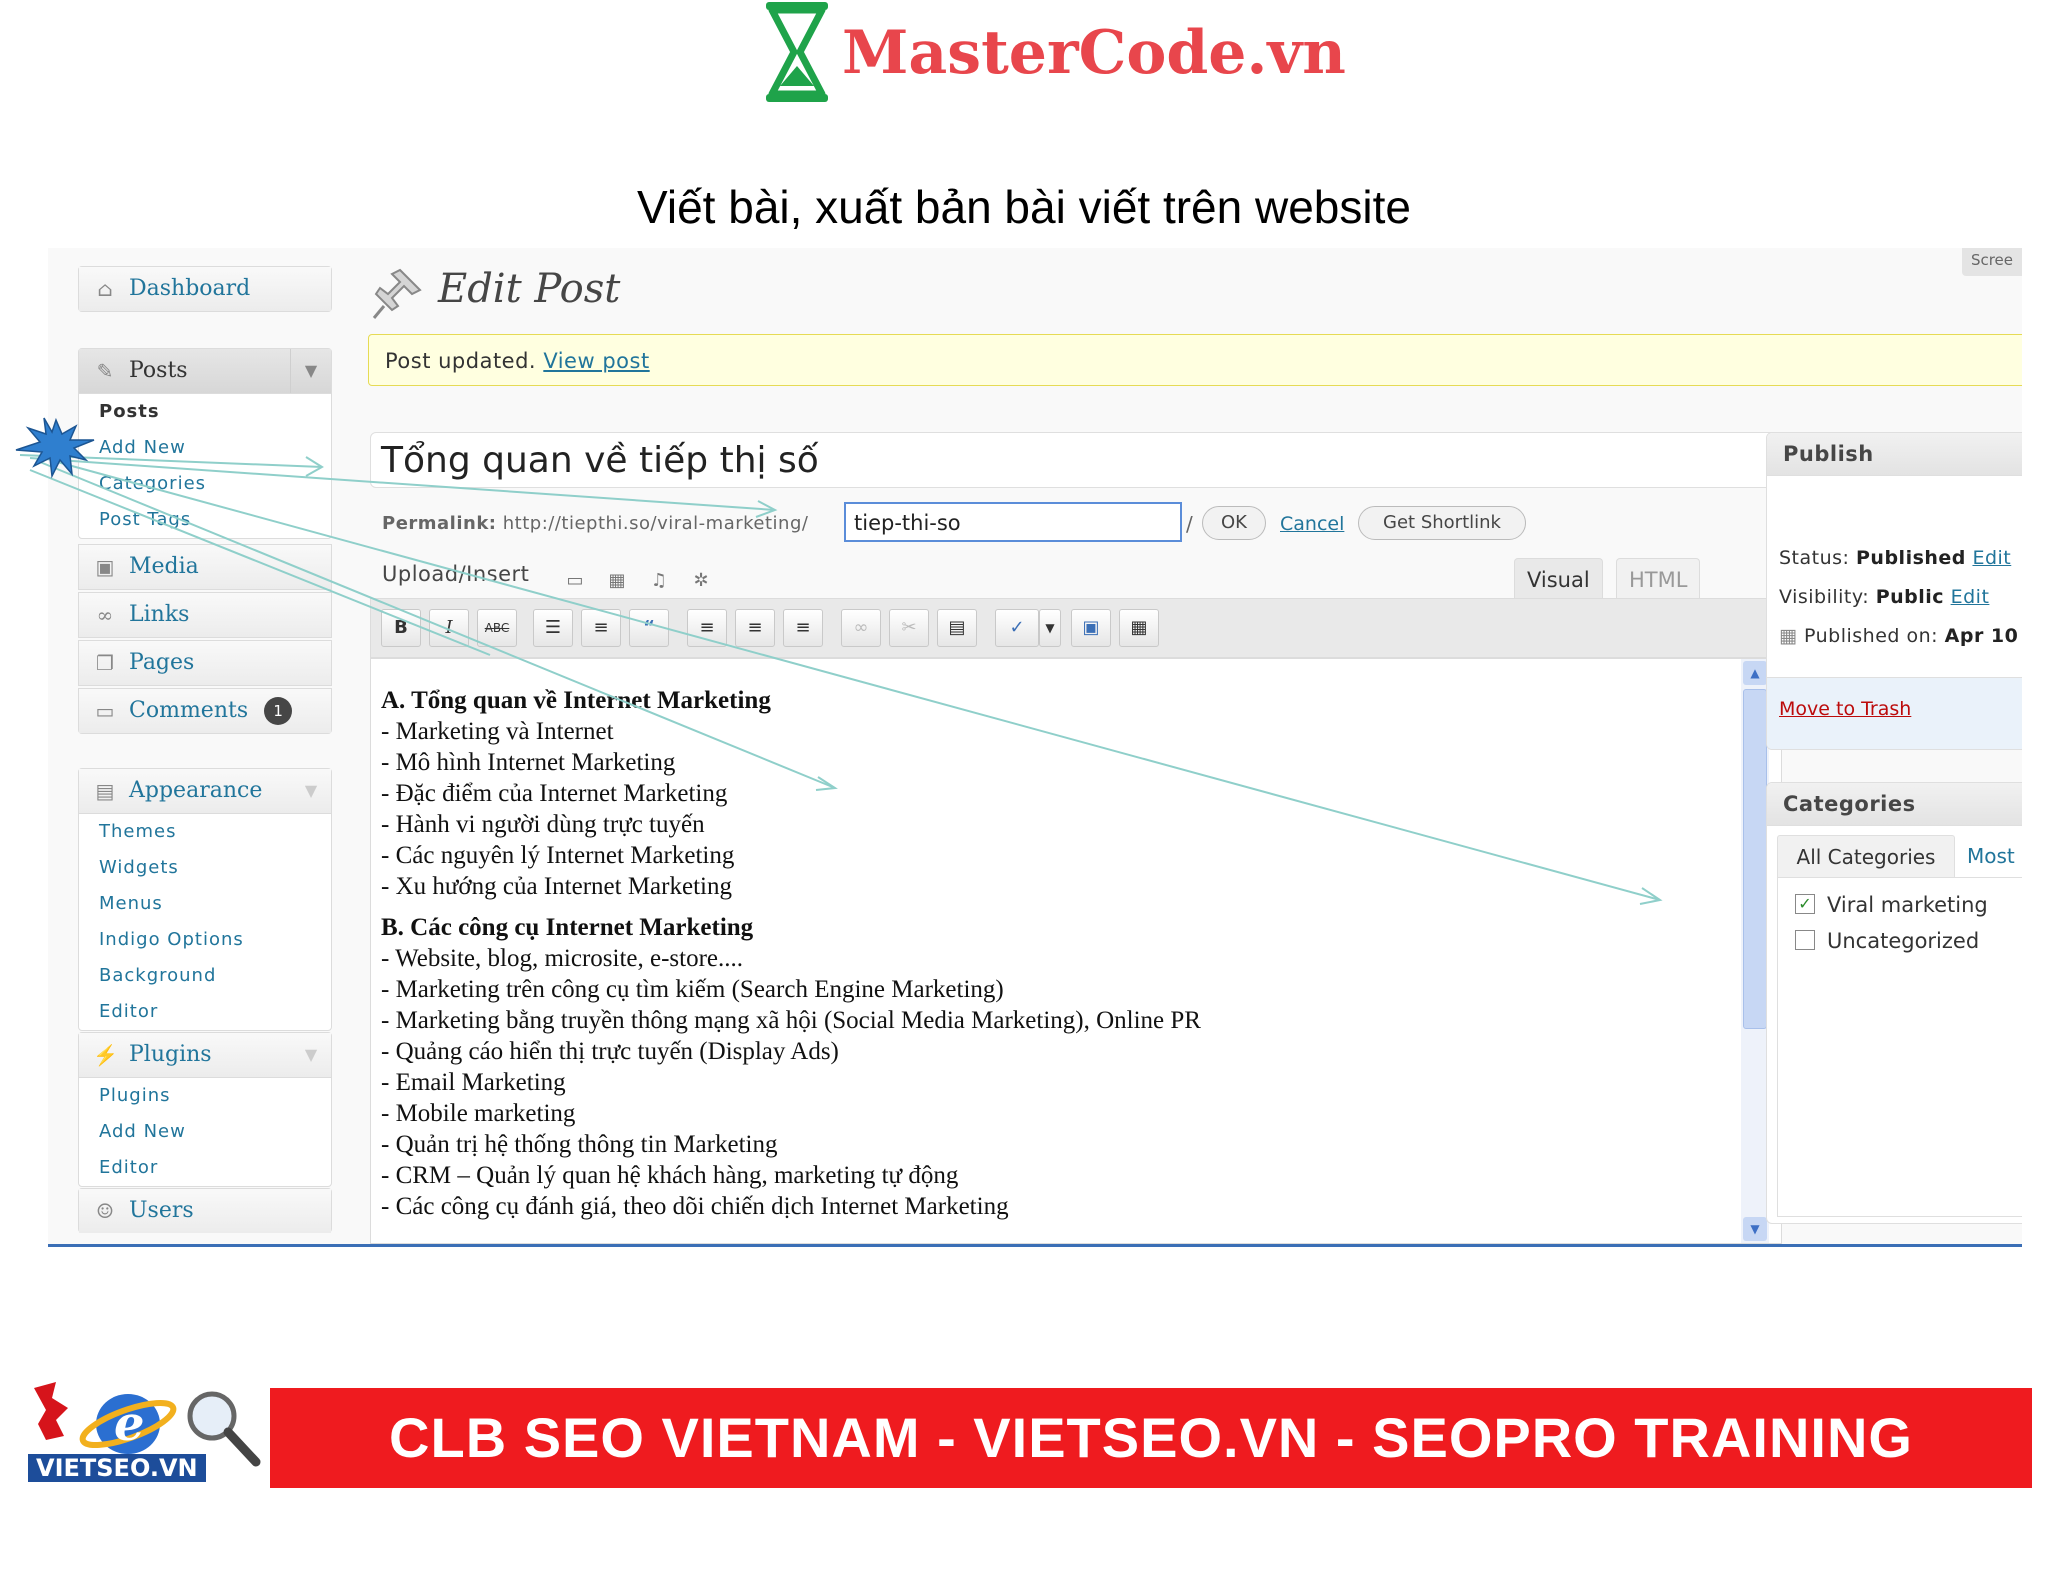  I want to click on scroll-thumb, so click(1755, 859).